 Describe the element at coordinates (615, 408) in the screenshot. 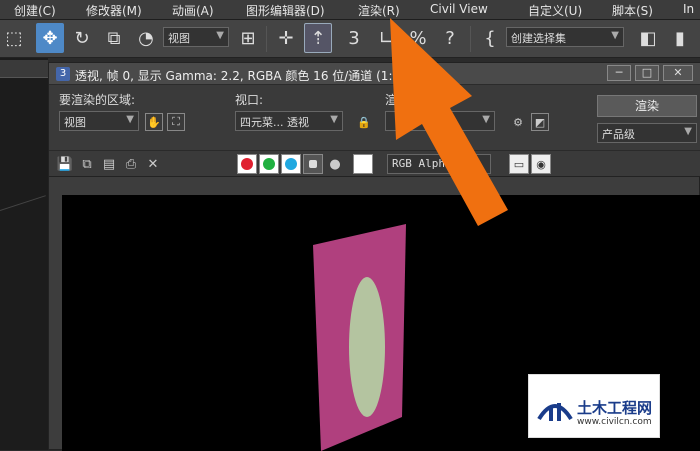

I see `watermark-name: 土木工程网` at that location.